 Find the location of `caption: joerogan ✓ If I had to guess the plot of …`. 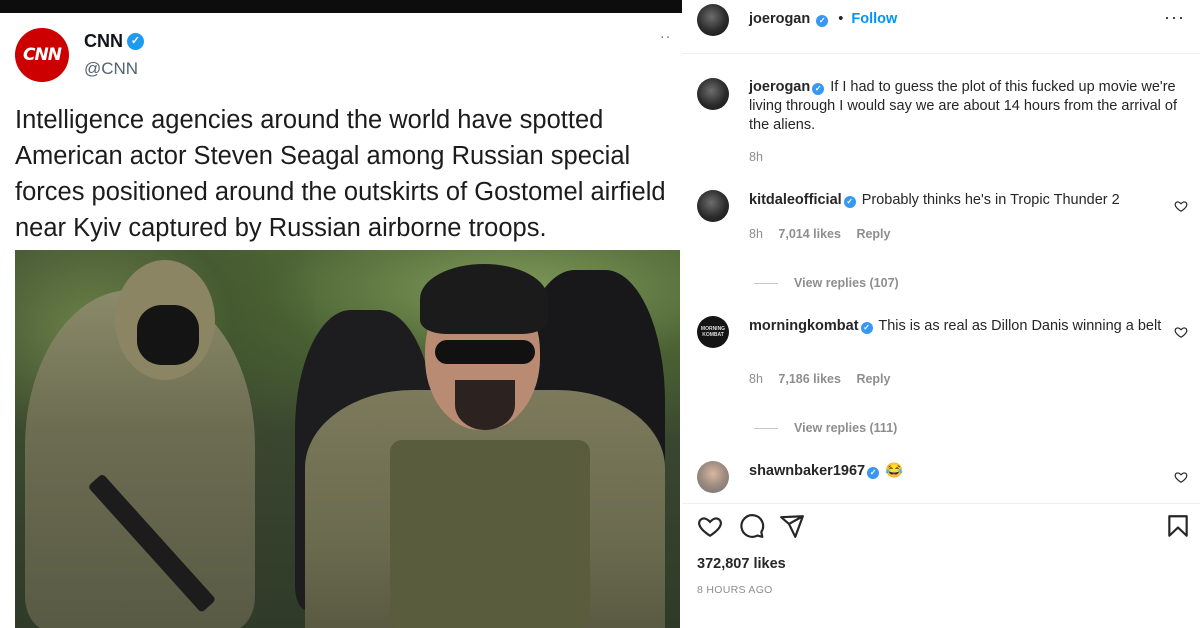

caption: joerogan ✓ If I had to guess the plot of … is located at coordinates (969, 106).